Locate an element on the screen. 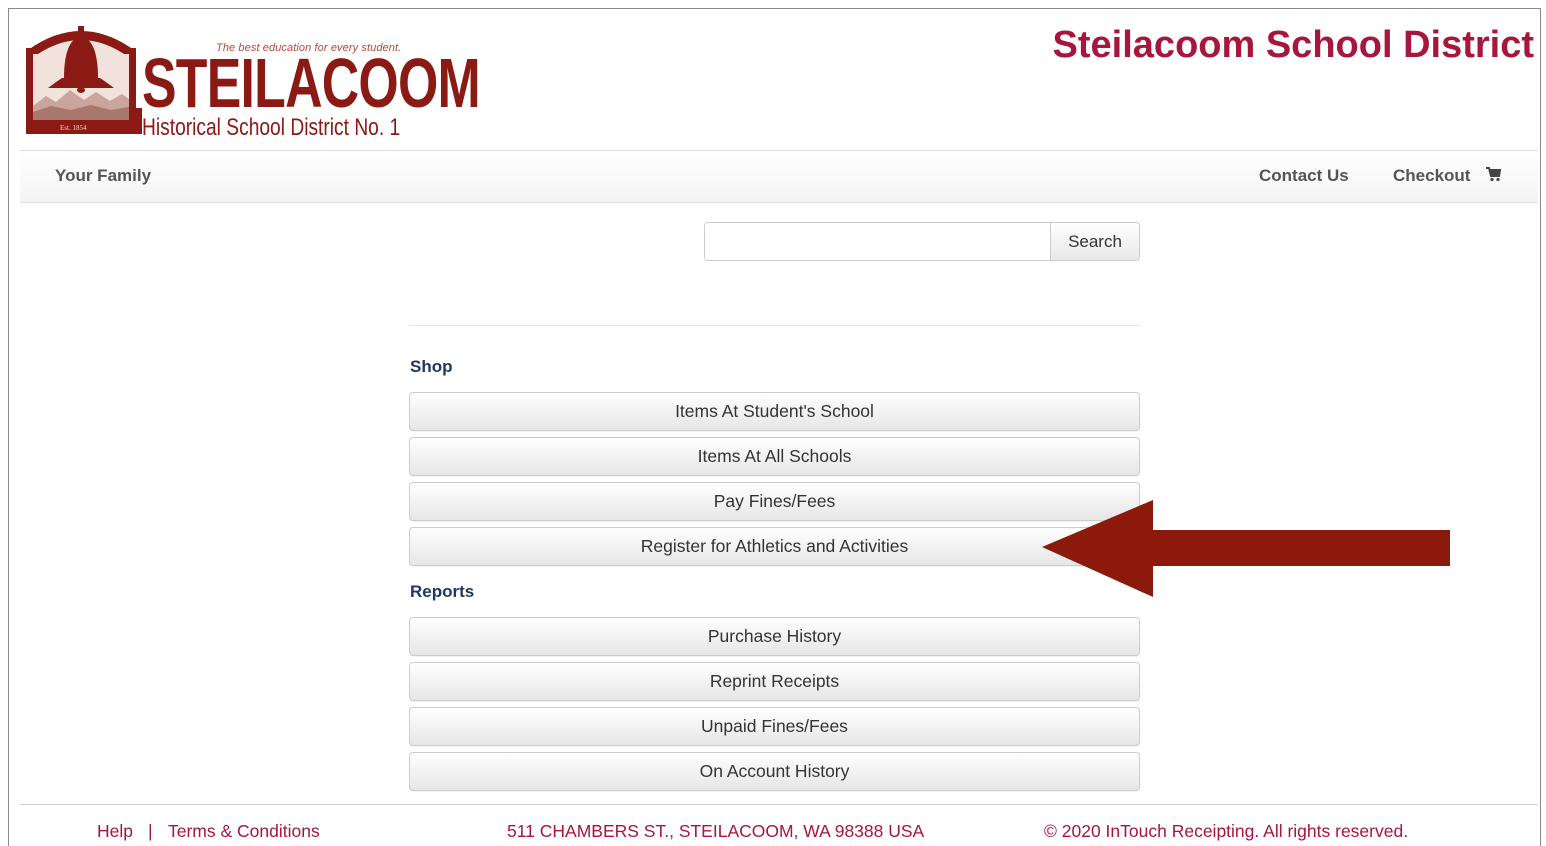 The width and height of the screenshot is (1546, 846). reports-unpaid-fines-fees-button: Unpaid Fines/Fees is located at coordinates (774, 726).